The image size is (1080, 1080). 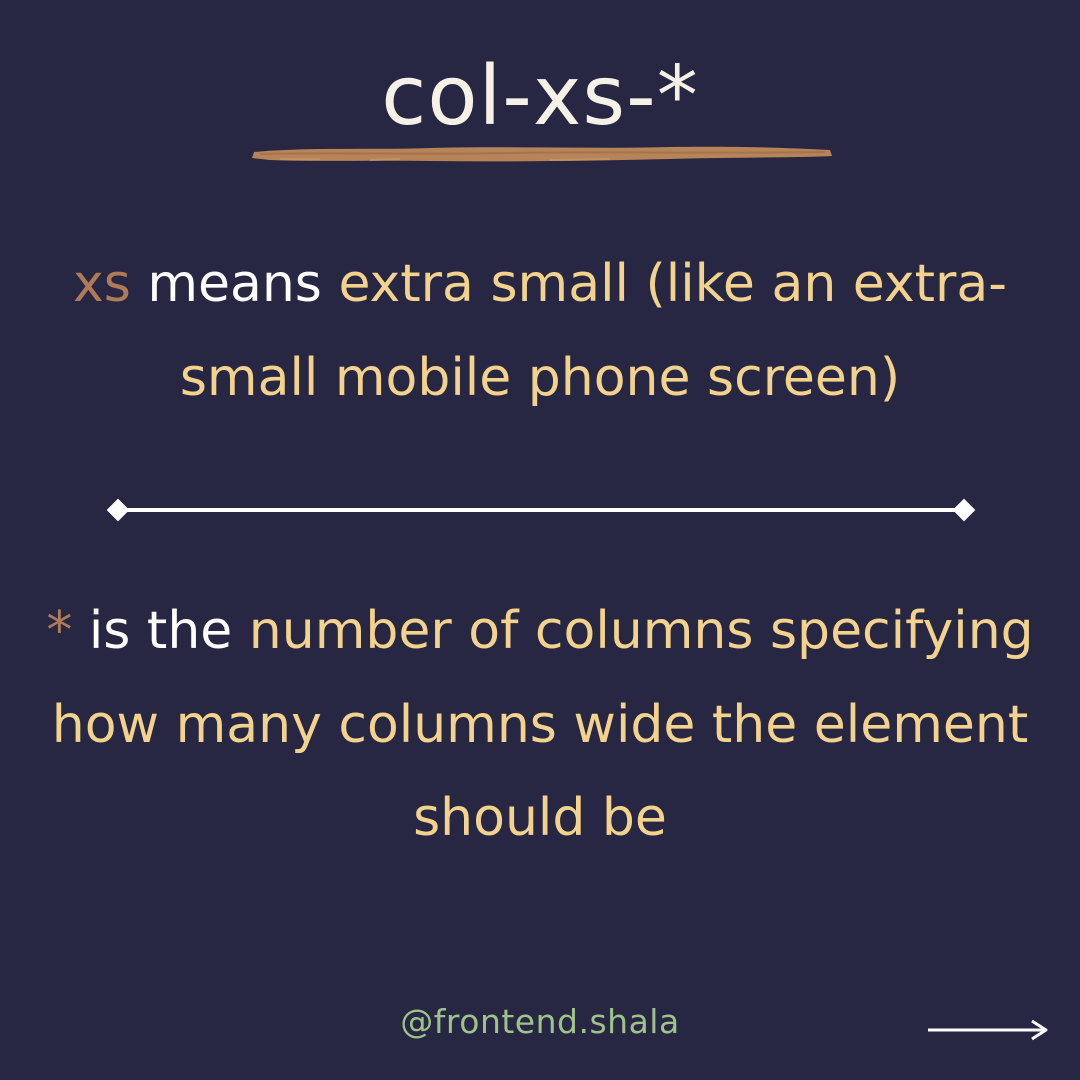 I want to click on slide-title: col-xs-*, so click(x=540, y=96).